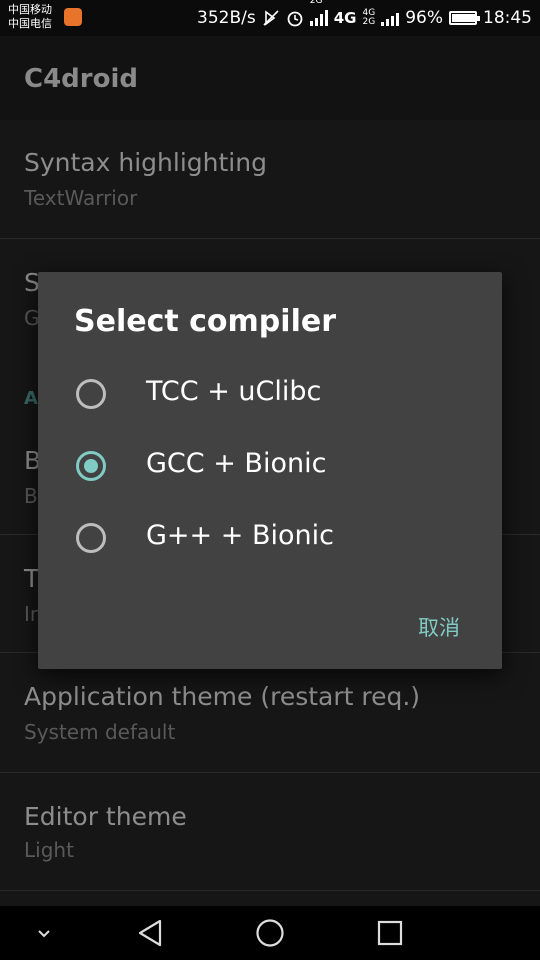 The height and width of the screenshot is (960, 540). What do you see at coordinates (105, 816) in the screenshot?
I see `pref-title: Editor theme` at bounding box center [105, 816].